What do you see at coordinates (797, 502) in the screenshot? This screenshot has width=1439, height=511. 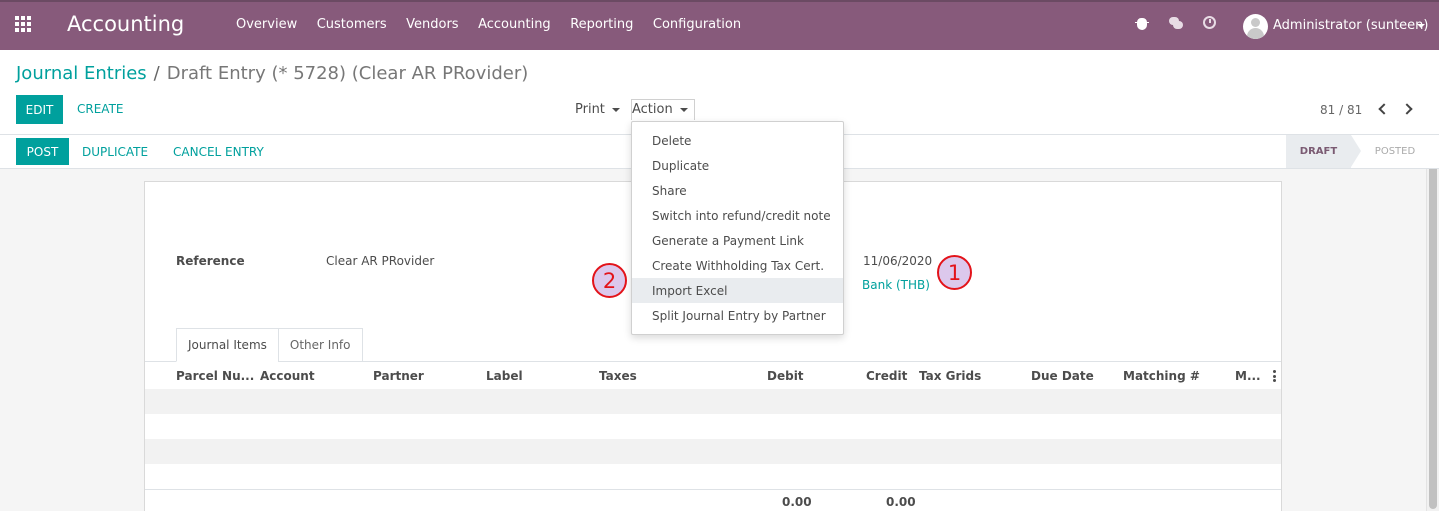 I see `total-debit: 0.00` at bounding box center [797, 502].